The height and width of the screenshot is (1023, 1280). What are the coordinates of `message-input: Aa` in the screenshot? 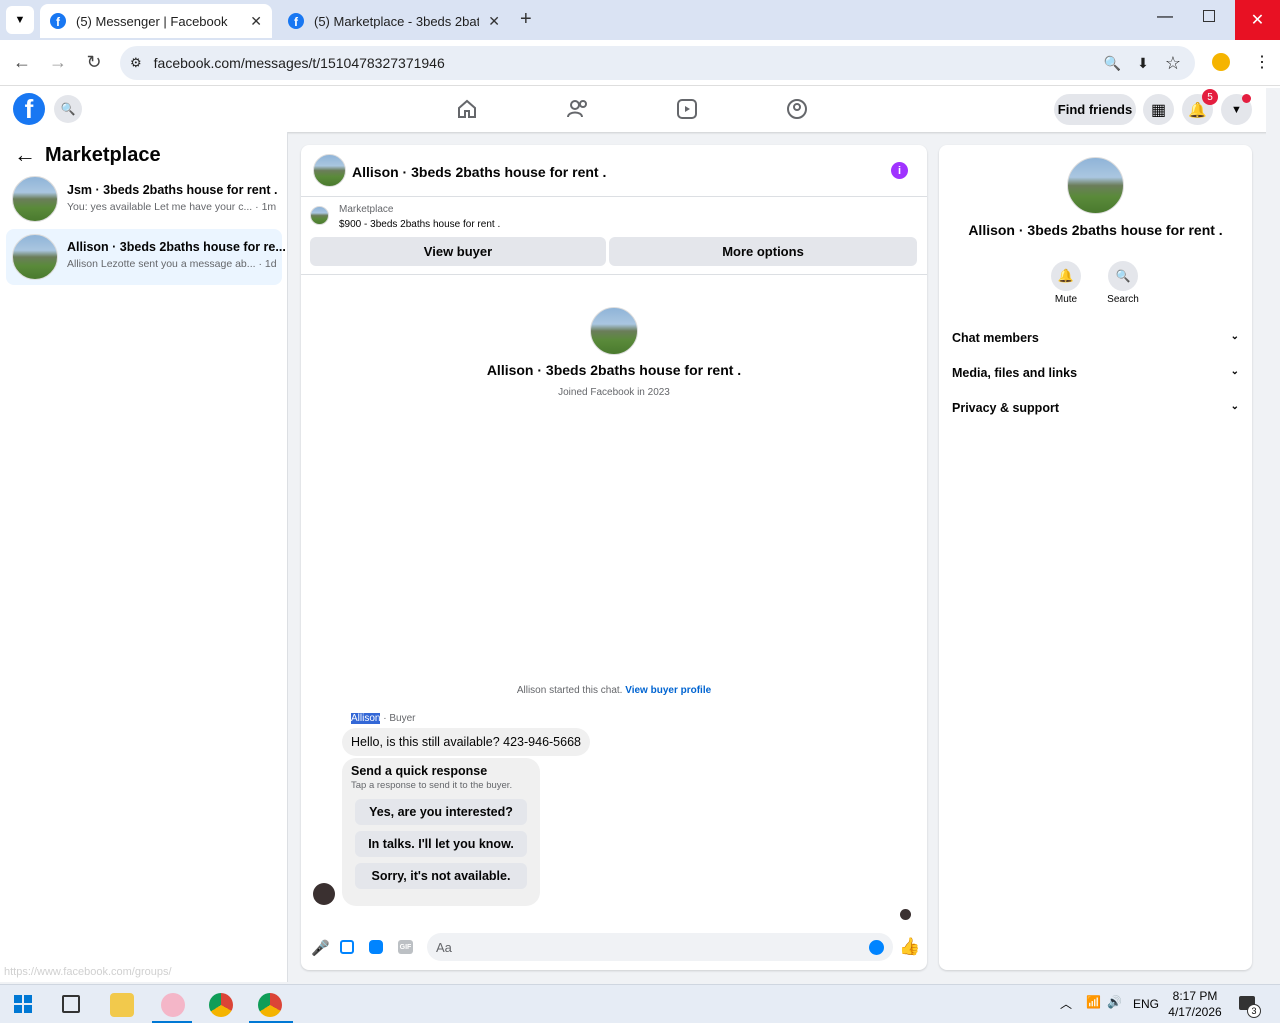 It's located at (660, 947).